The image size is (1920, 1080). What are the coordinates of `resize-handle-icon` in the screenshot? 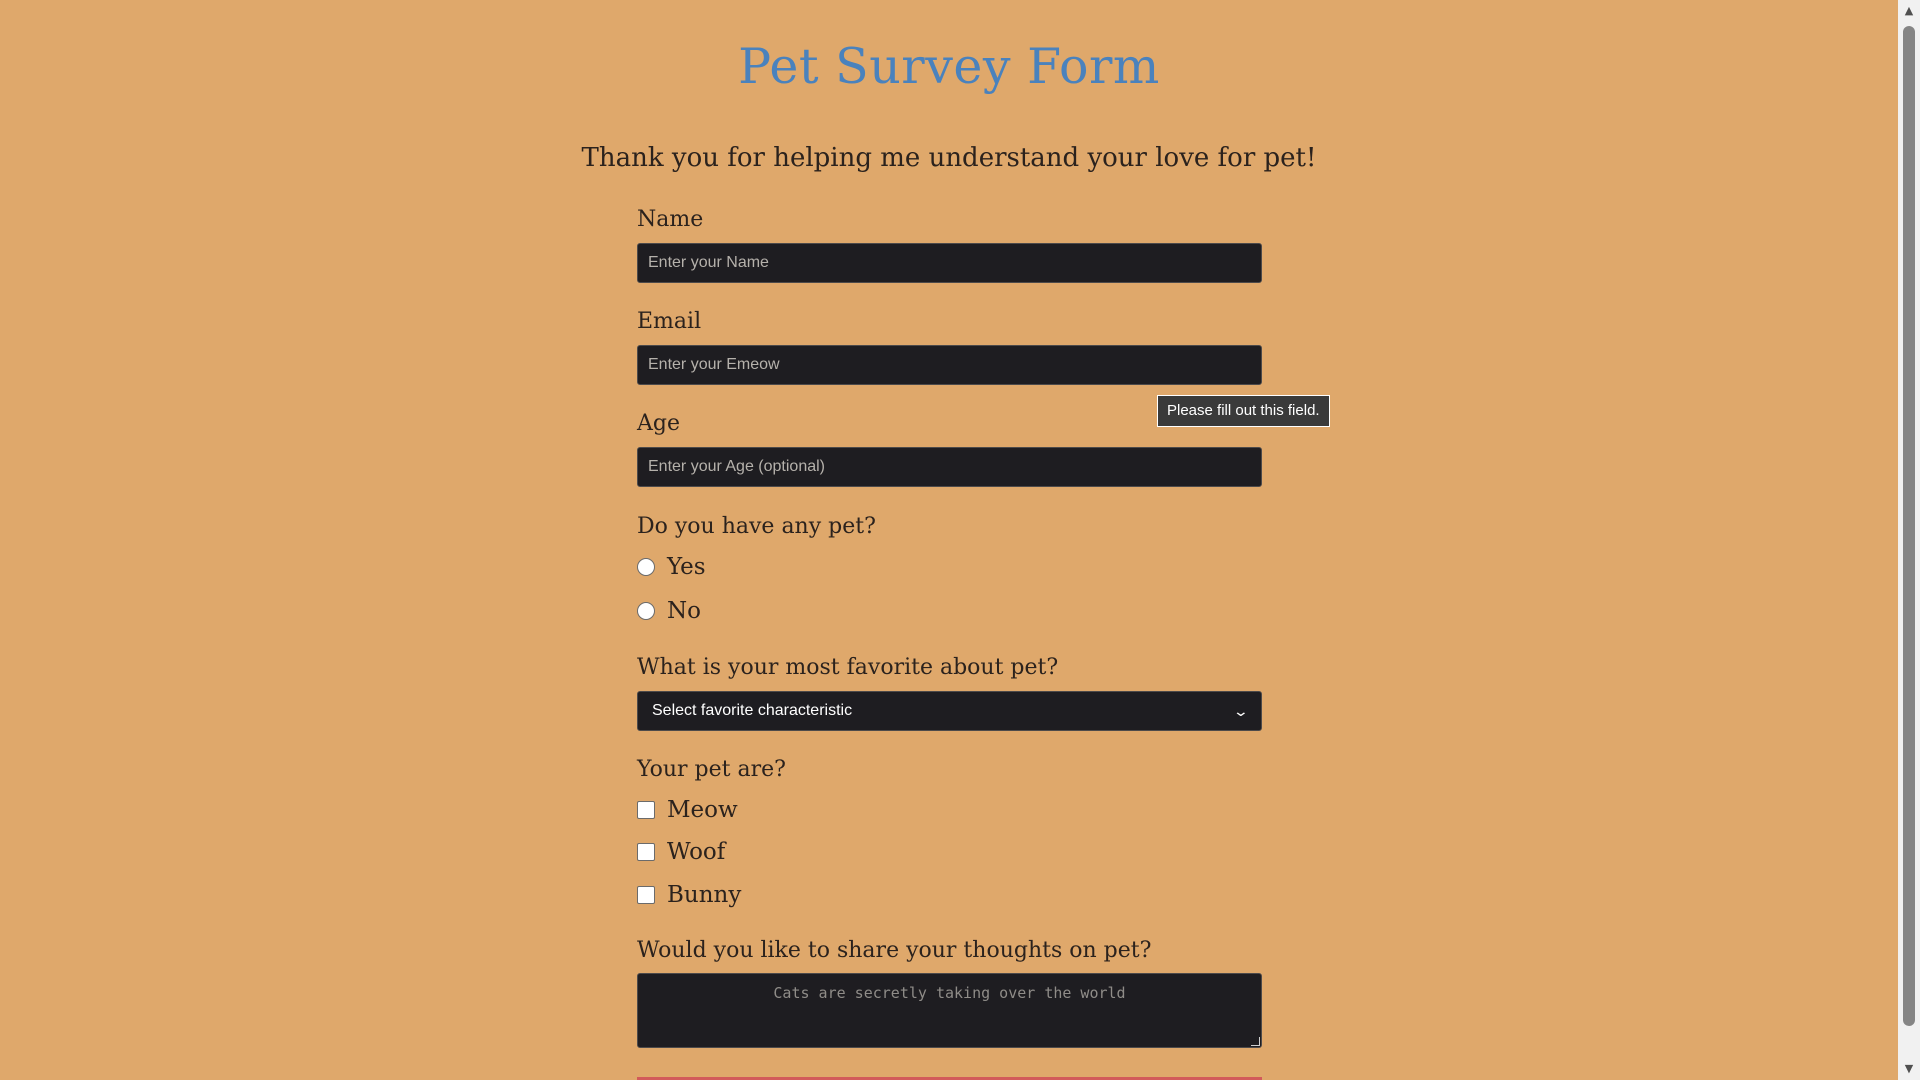 It's located at (1255, 1041).